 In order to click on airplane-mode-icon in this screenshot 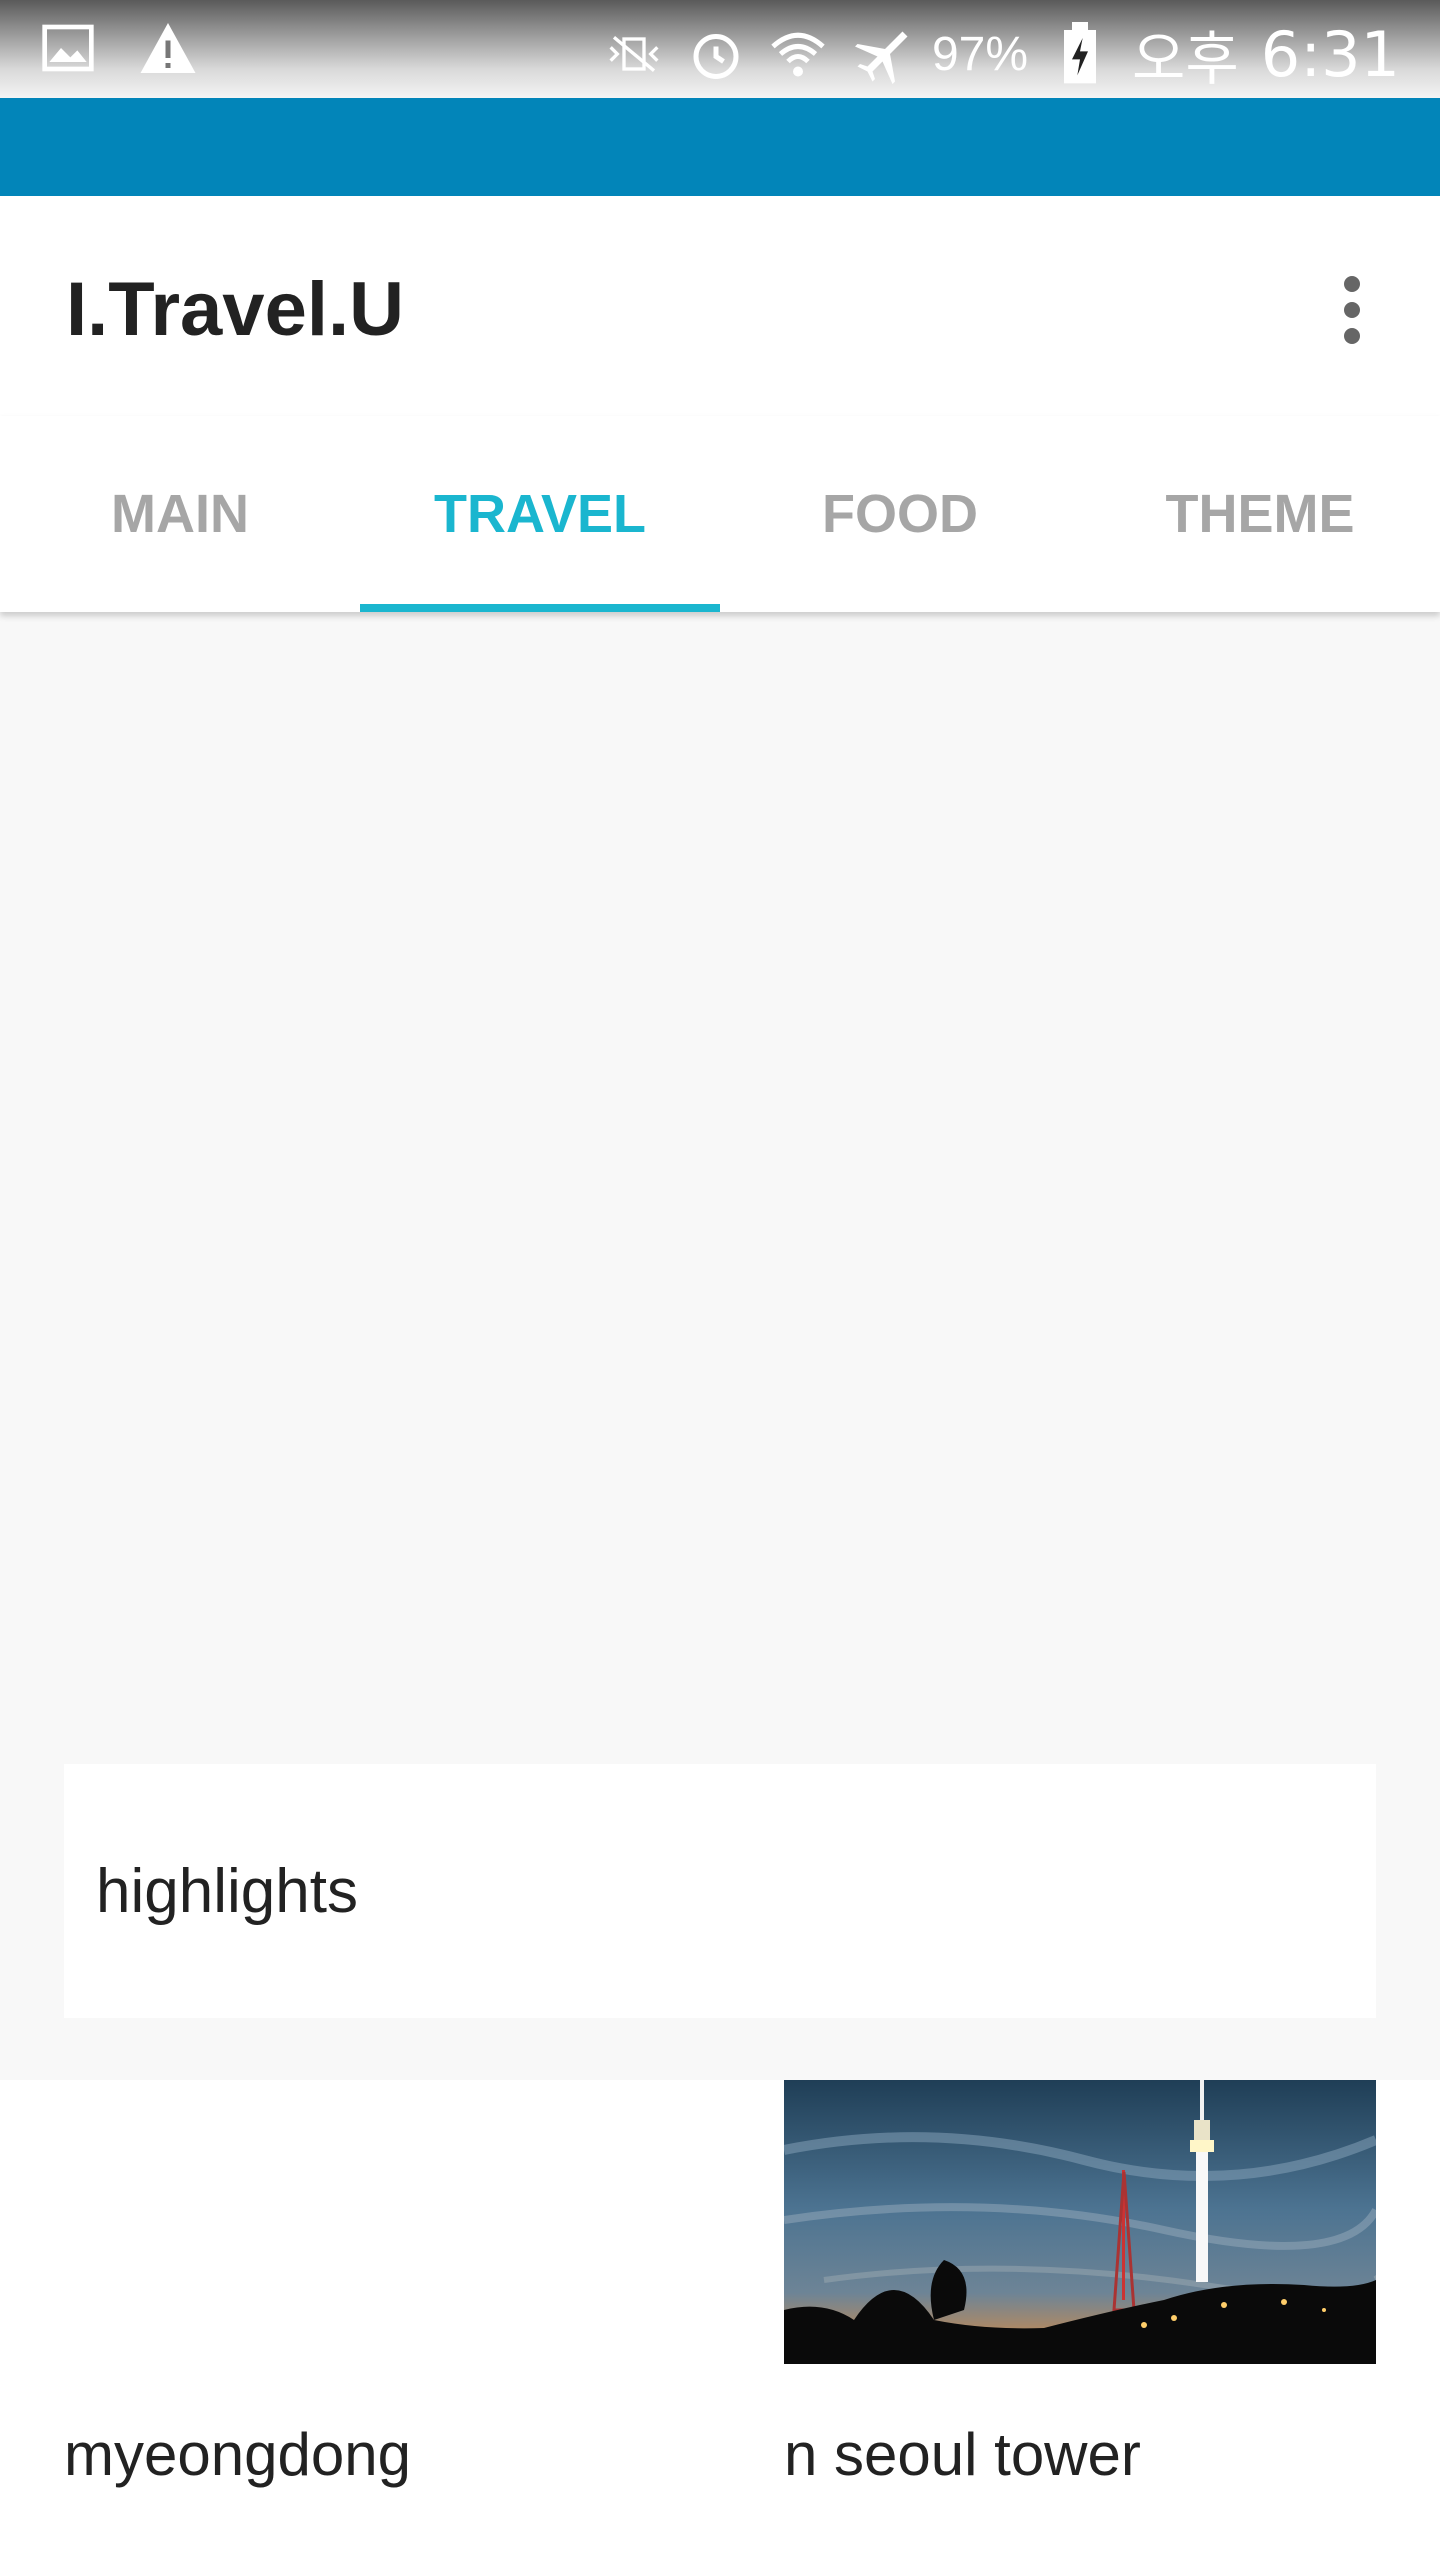, I will do `click(880, 54)`.